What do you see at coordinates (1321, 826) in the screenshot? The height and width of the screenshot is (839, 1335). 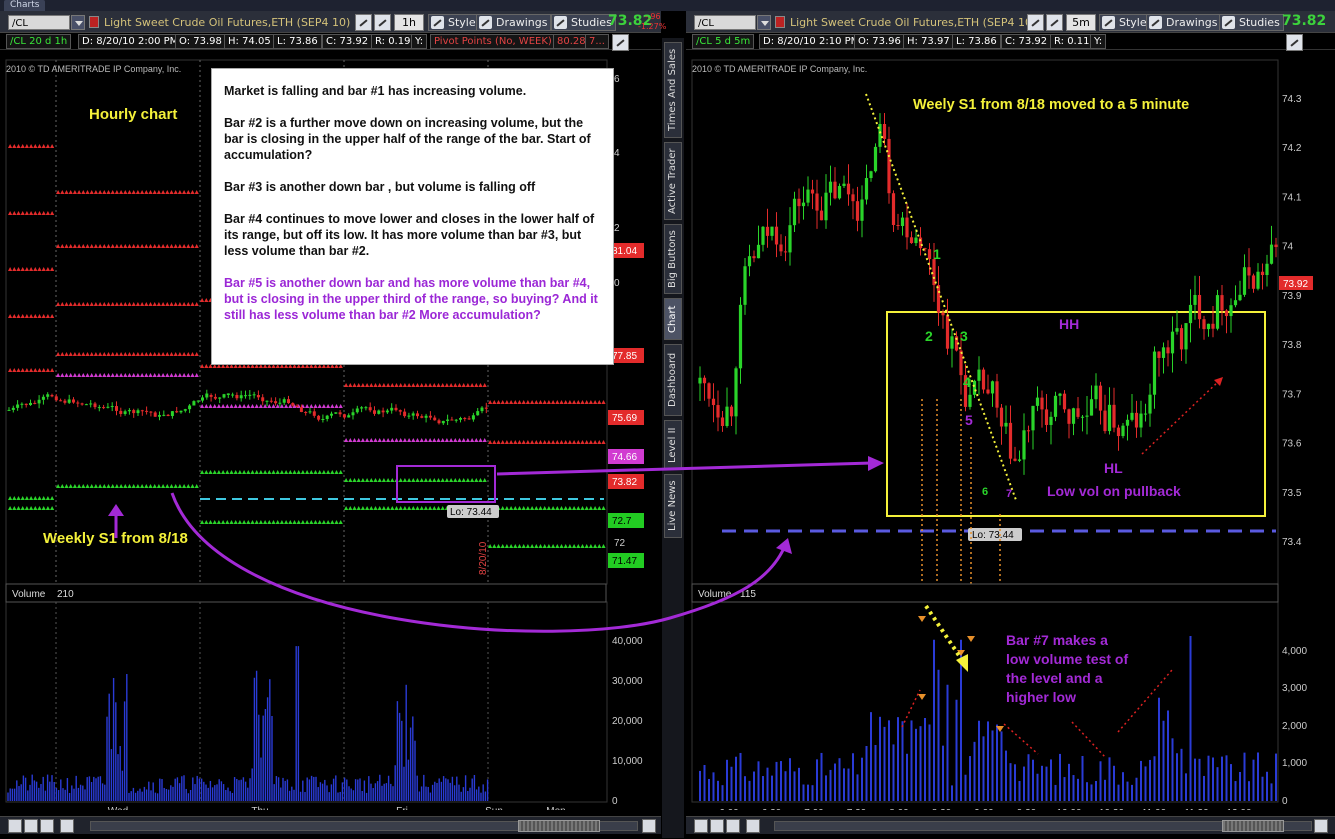 I see `right-scroll-right-icon` at bounding box center [1321, 826].